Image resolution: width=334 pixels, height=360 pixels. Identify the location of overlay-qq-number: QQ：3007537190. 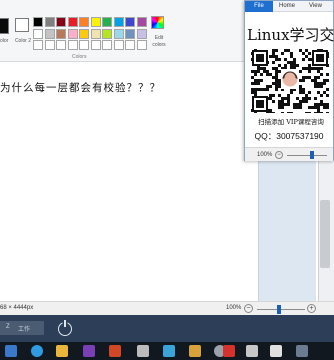
(289, 136).